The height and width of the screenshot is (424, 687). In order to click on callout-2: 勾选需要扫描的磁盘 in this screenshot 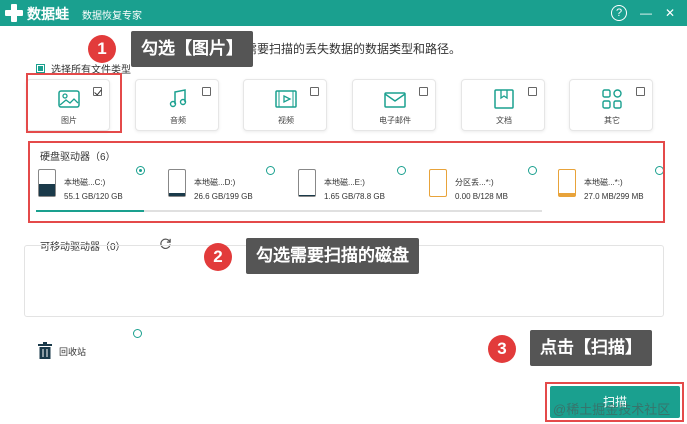, I will do `click(332, 256)`.